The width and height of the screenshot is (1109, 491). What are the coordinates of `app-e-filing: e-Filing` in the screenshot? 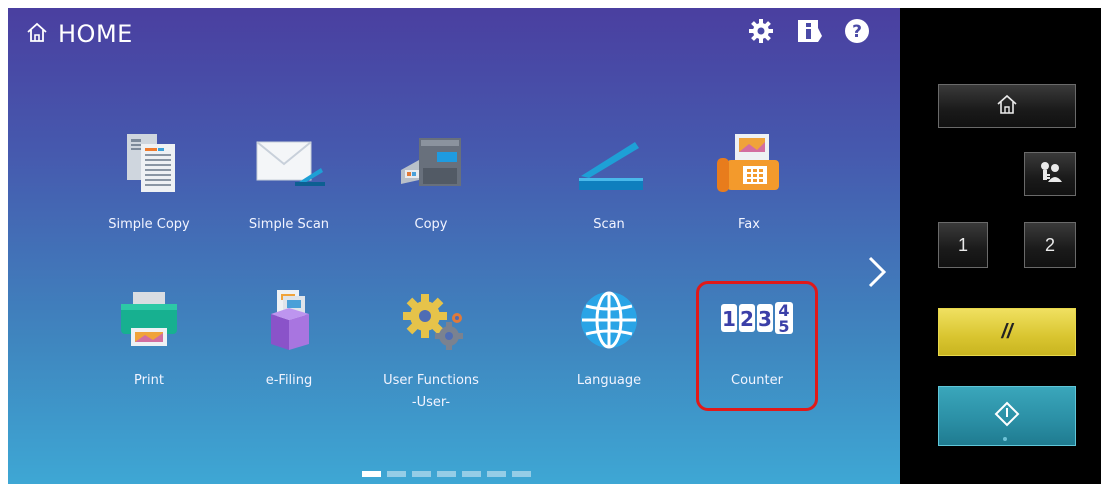 It's located at (289, 343).